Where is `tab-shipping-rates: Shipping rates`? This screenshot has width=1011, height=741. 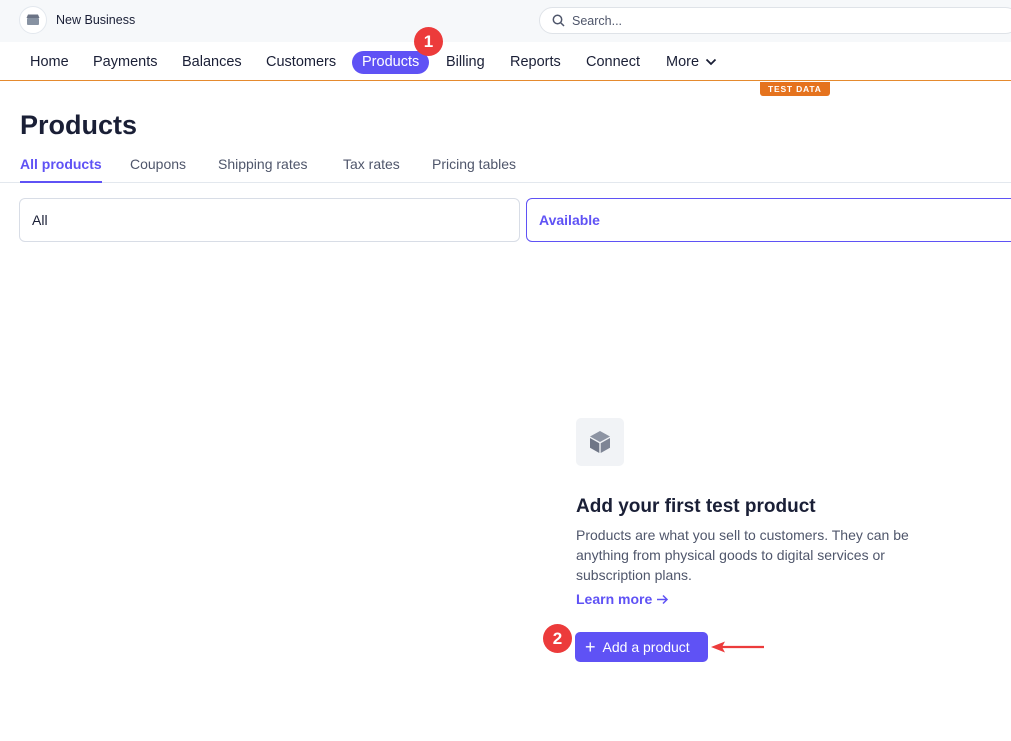 tab-shipping-rates: Shipping rates is located at coordinates (263, 164).